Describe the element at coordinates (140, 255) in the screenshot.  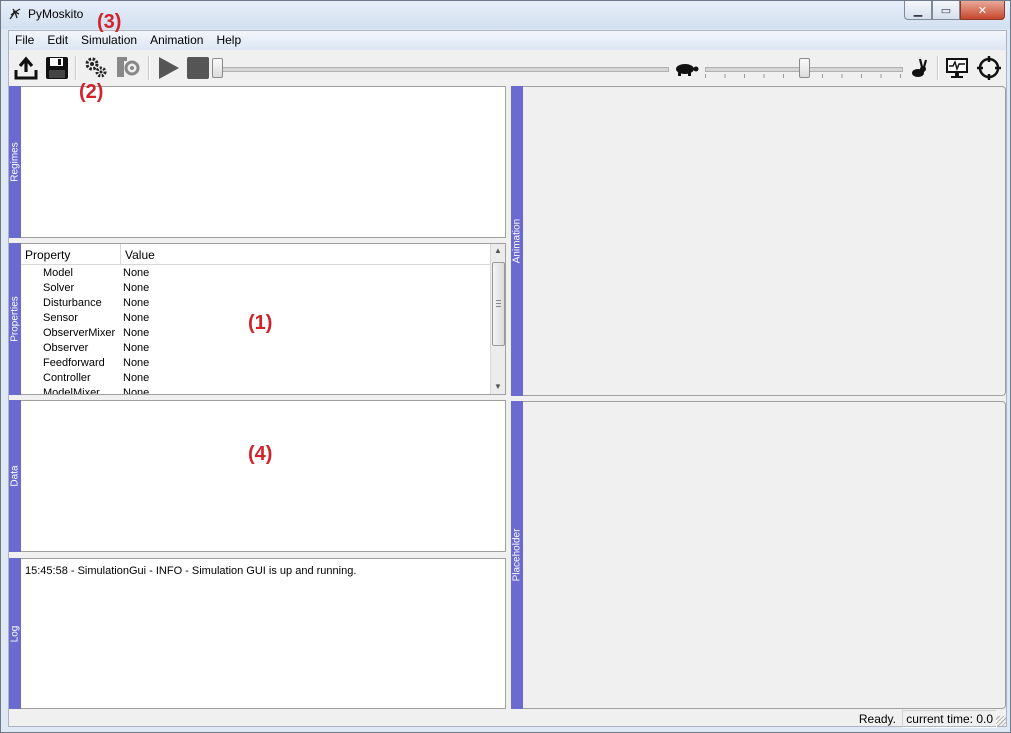
I see `header-value: Value` at that location.